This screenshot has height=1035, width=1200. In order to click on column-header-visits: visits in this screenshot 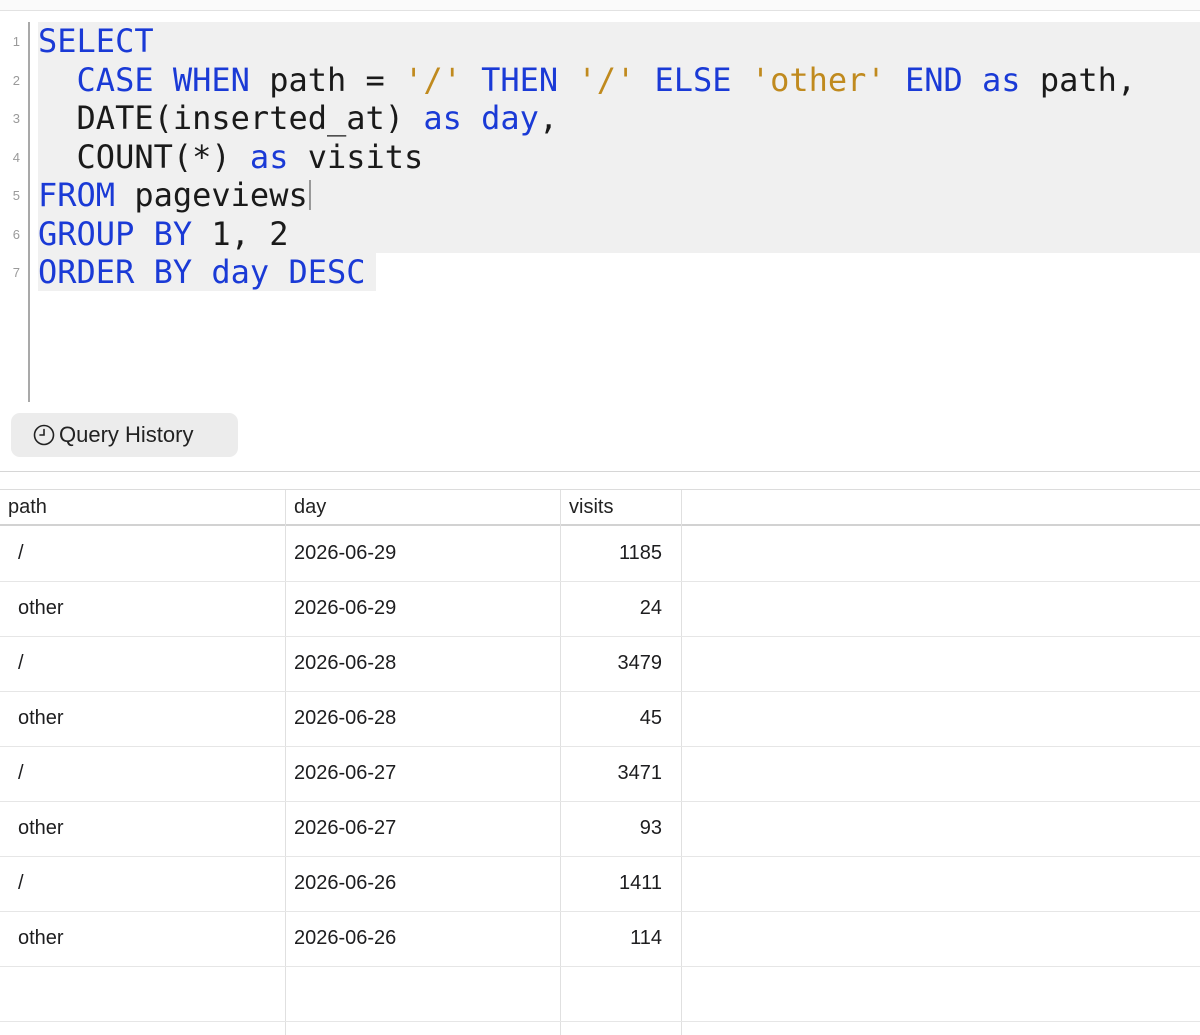, I will do `click(591, 507)`.